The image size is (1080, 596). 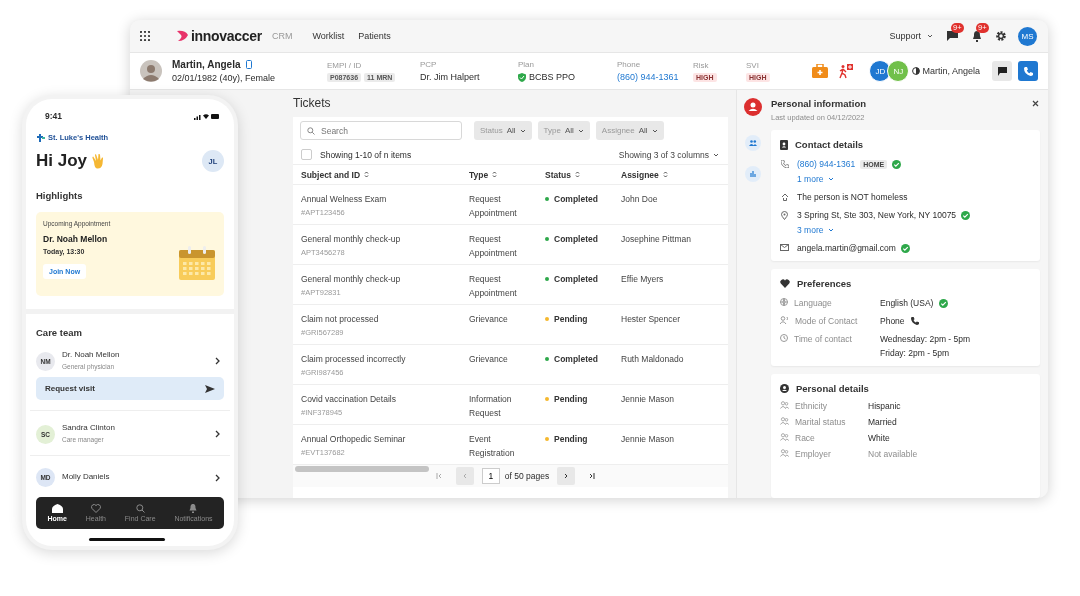 What do you see at coordinates (306, 154) in the screenshot?
I see `select-all-checkbox` at bounding box center [306, 154].